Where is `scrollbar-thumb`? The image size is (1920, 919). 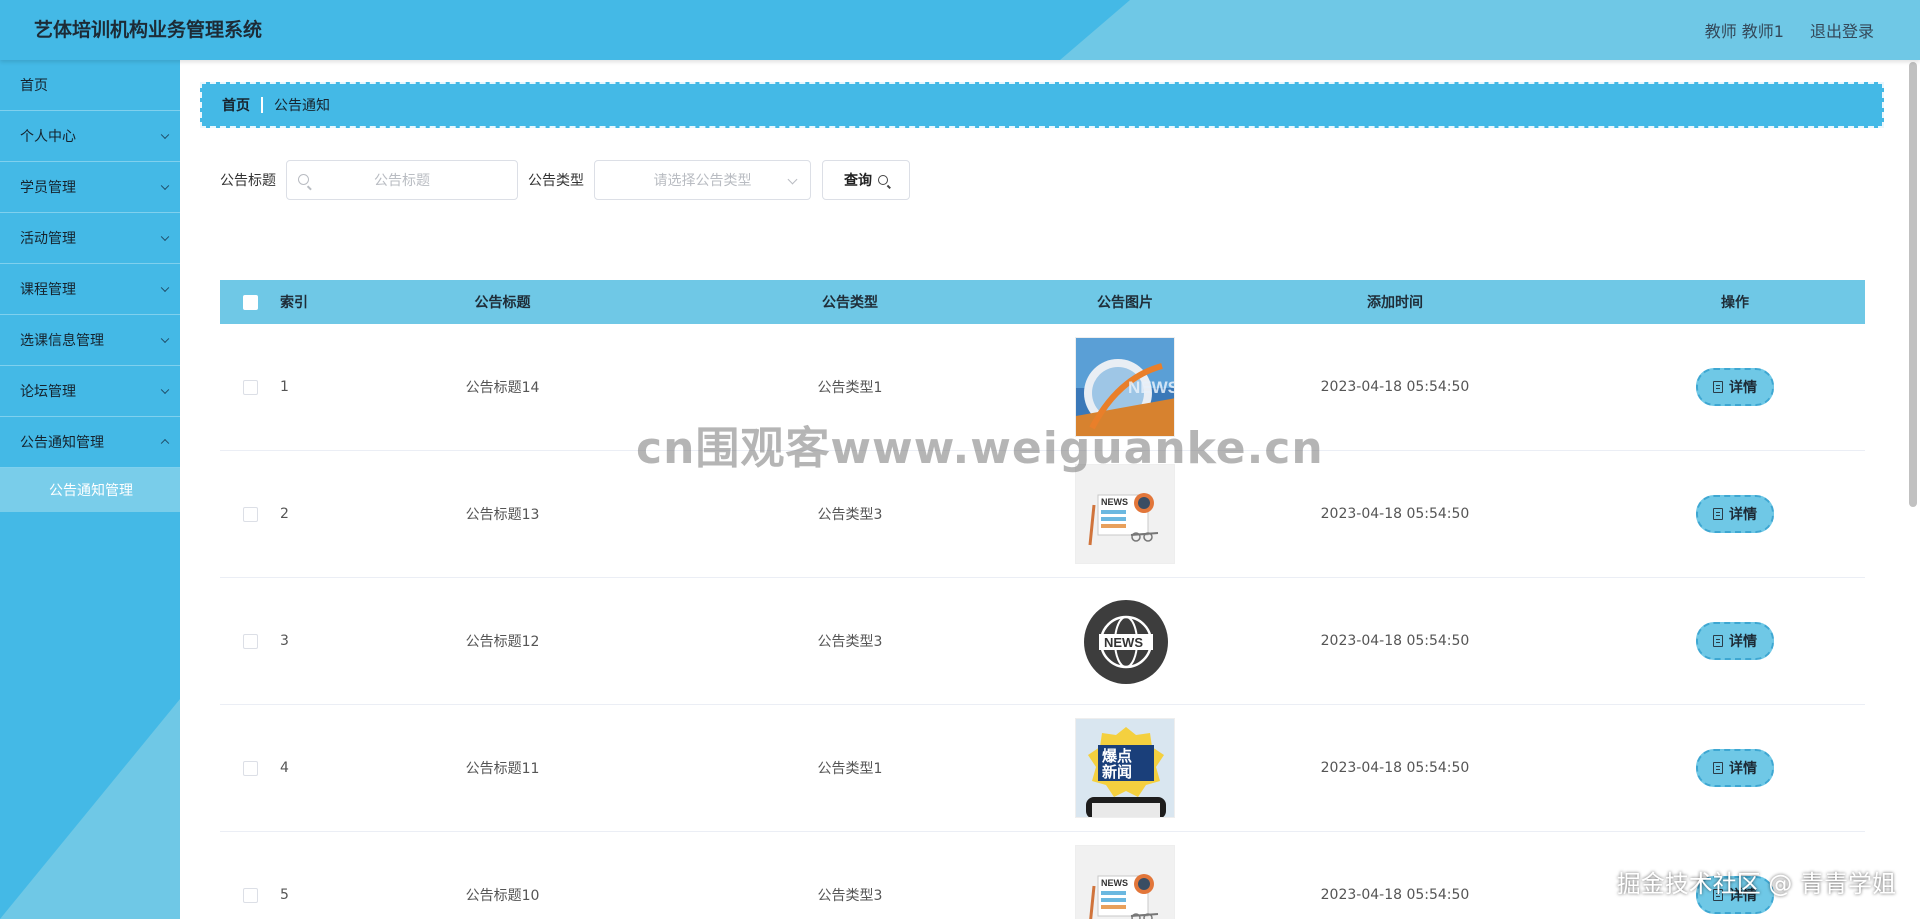 scrollbar-thumb is located at coordinates (1913, 284).